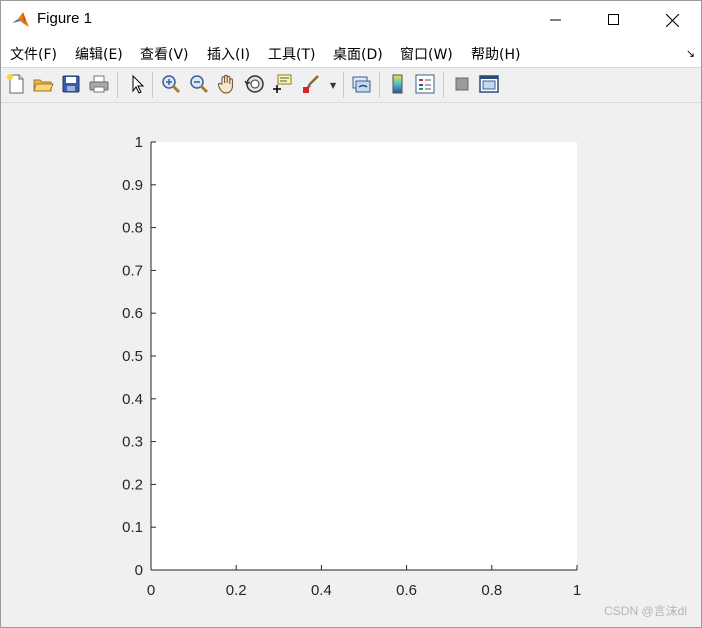  Describe the element at coordinates (16, 84) in the screenshot. I see `new-figure-icon` at that location.